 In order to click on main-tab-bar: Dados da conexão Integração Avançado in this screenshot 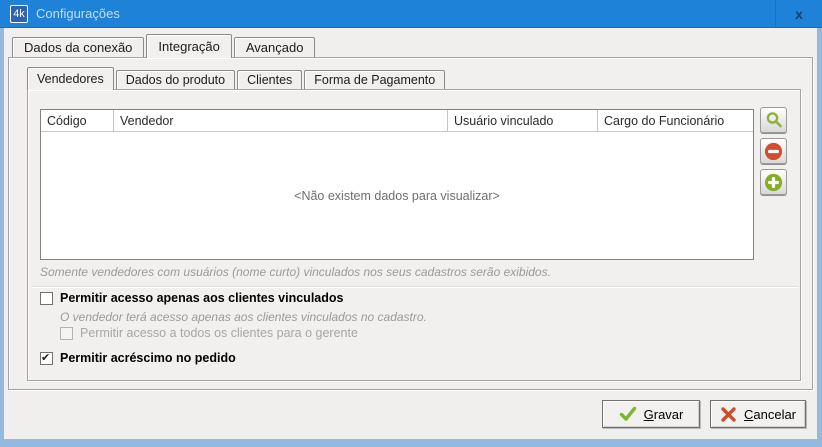, I will do `click(164, 46)`.